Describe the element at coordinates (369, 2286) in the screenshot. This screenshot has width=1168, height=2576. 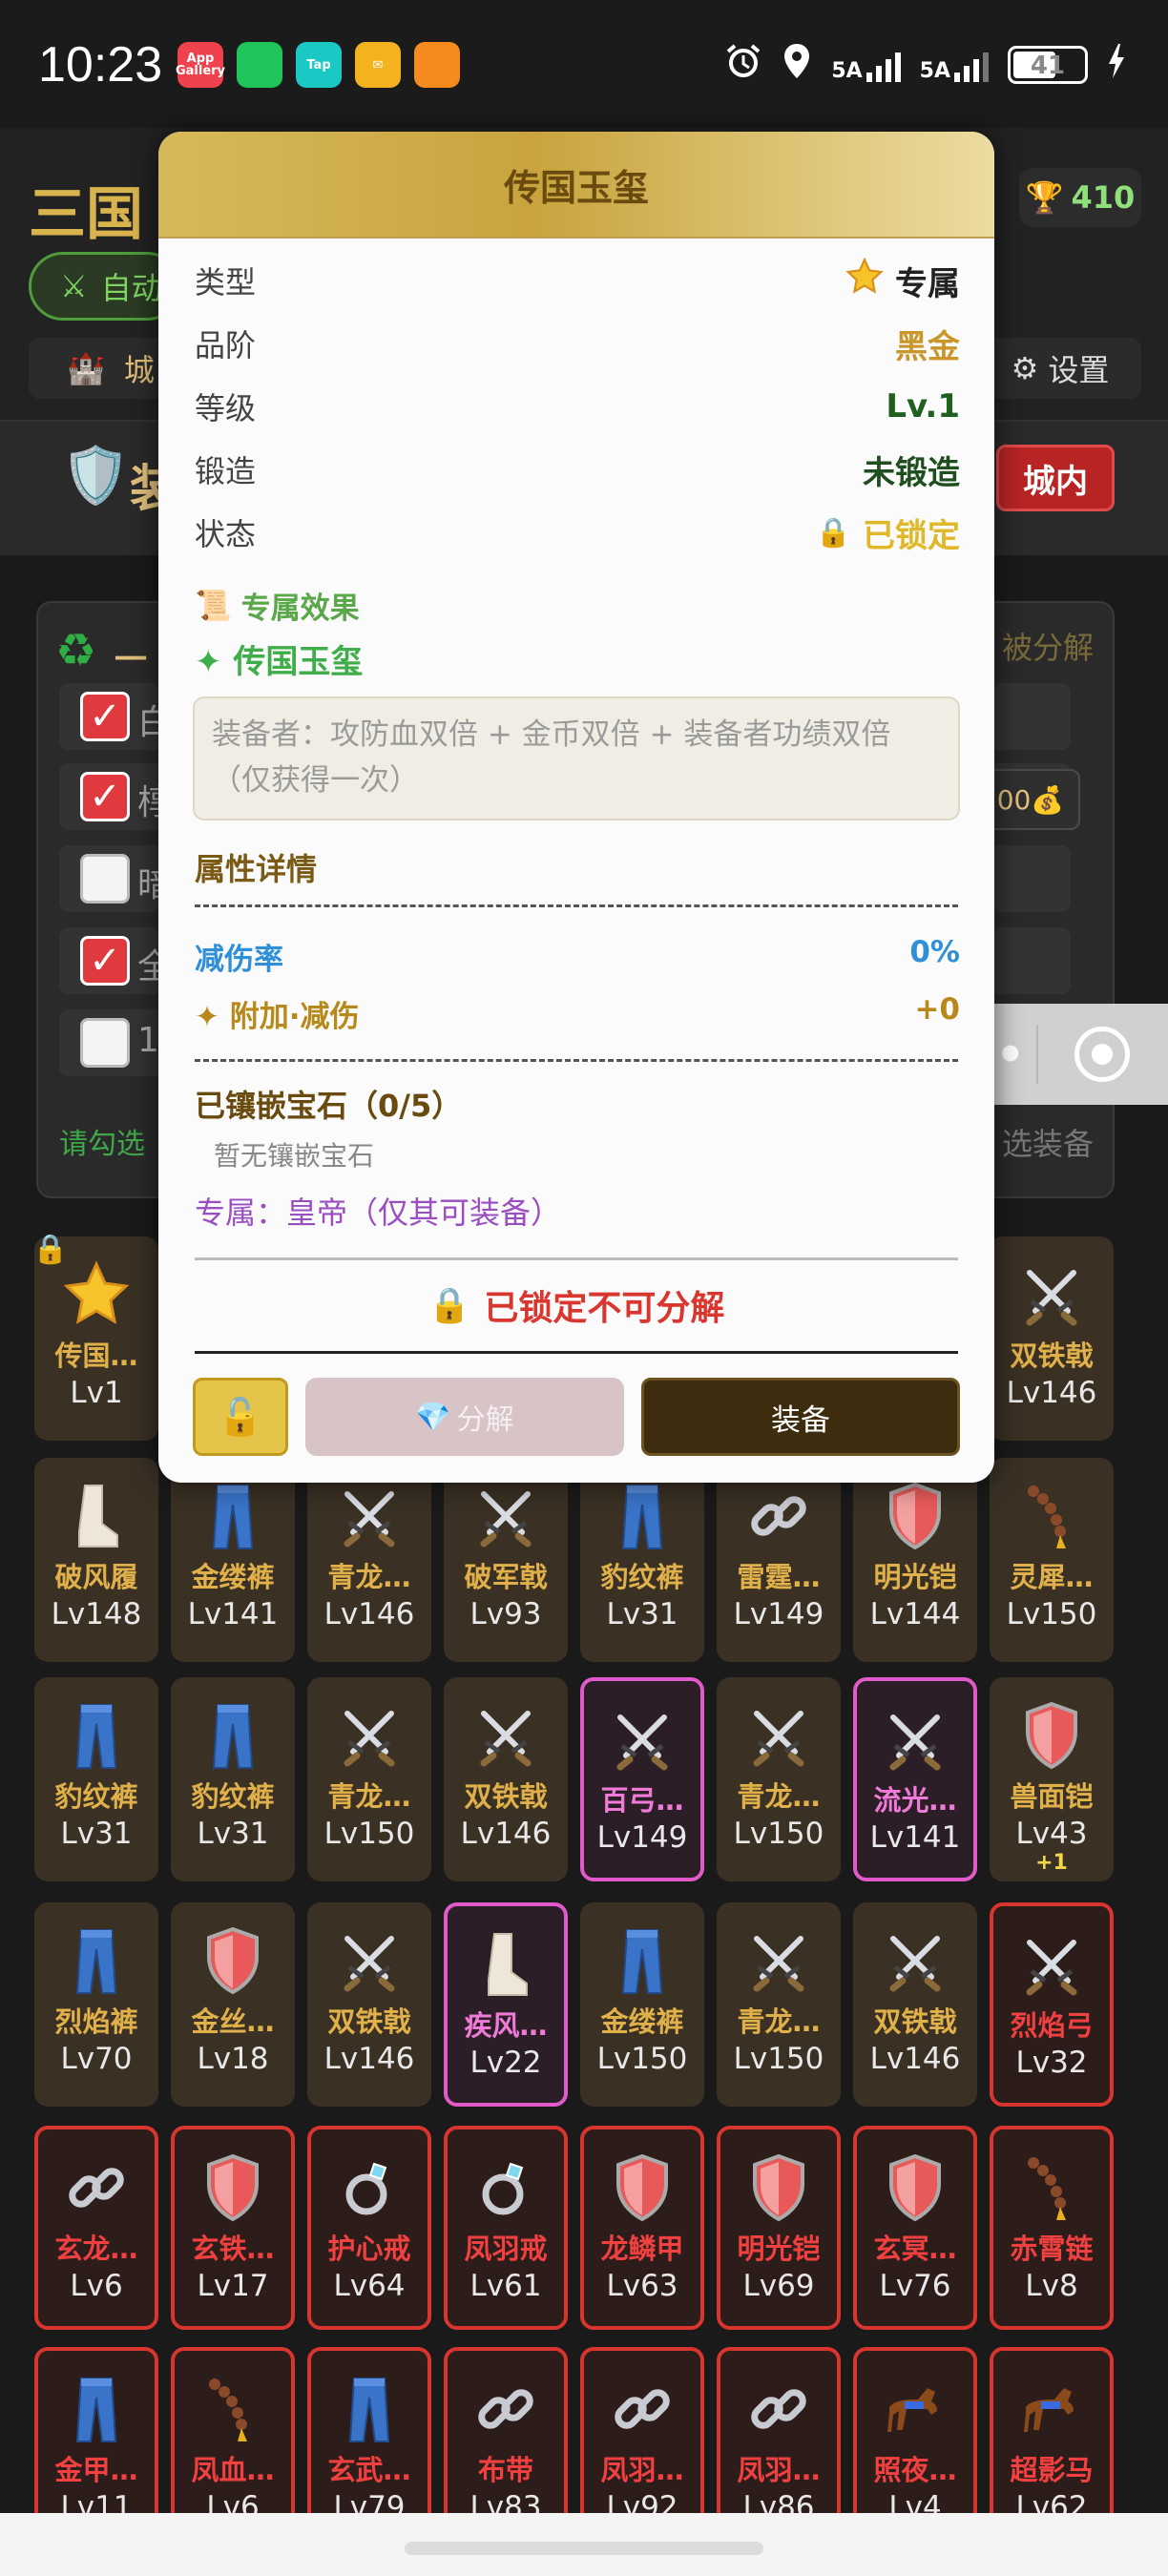
I see `item-level: Lv64` at that location.